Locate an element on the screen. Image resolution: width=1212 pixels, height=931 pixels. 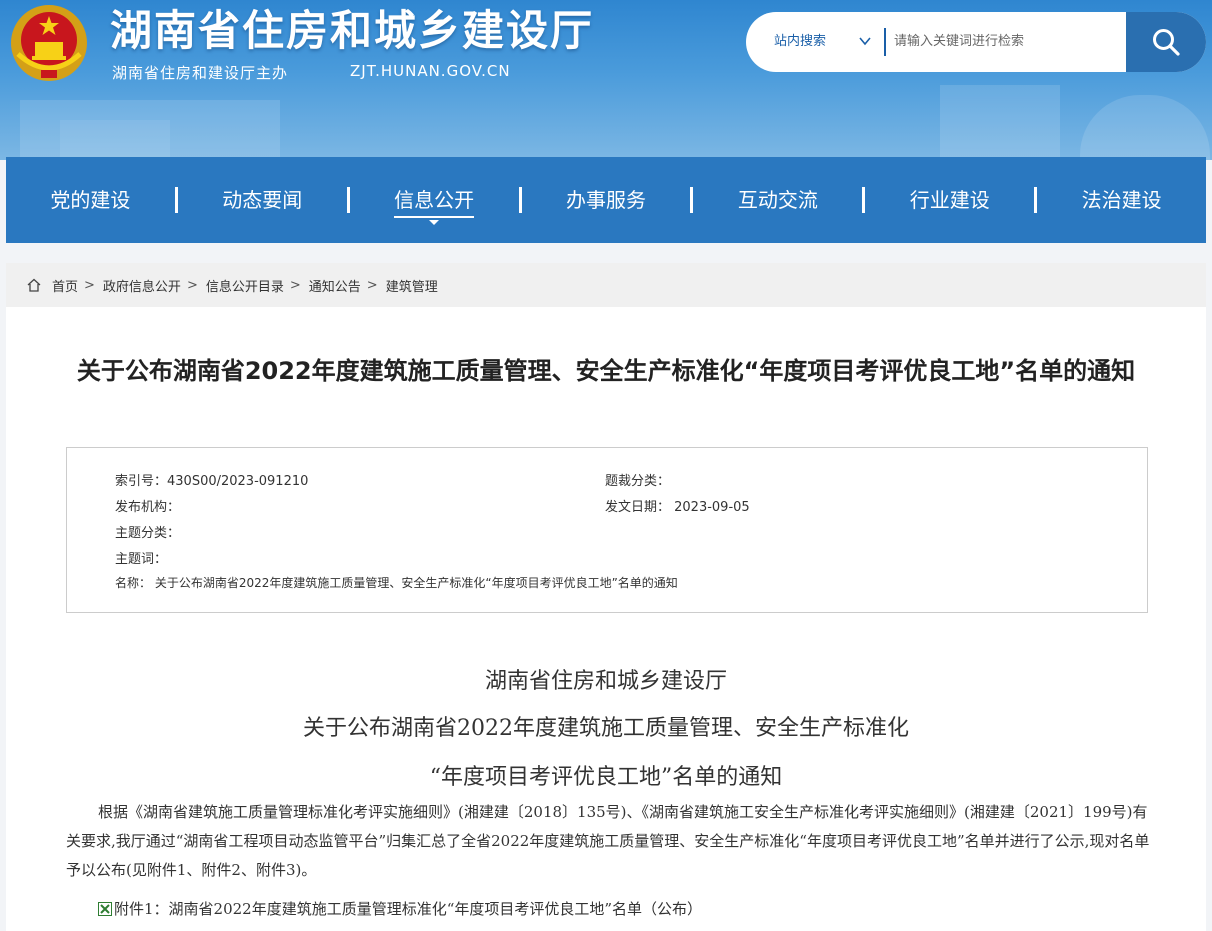
meta-subject-category: 主题分类： is located at coordinates (148, 533).